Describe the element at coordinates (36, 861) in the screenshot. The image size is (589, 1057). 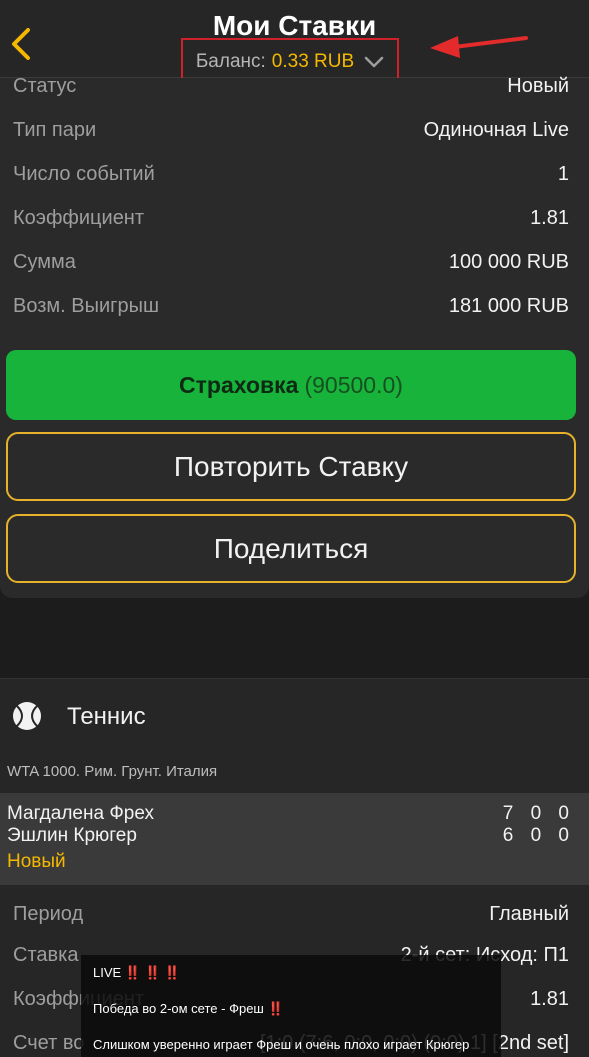
I see `match-status: Новый` at that location.